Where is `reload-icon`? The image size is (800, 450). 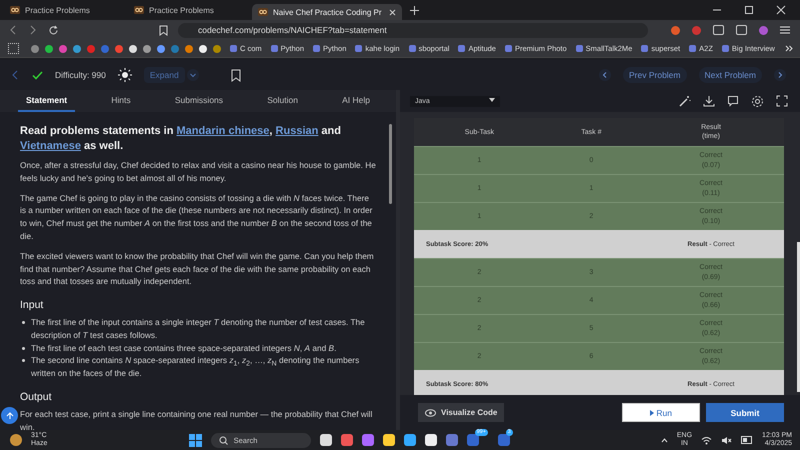
reload-icon is located at coordinates (53, 30).